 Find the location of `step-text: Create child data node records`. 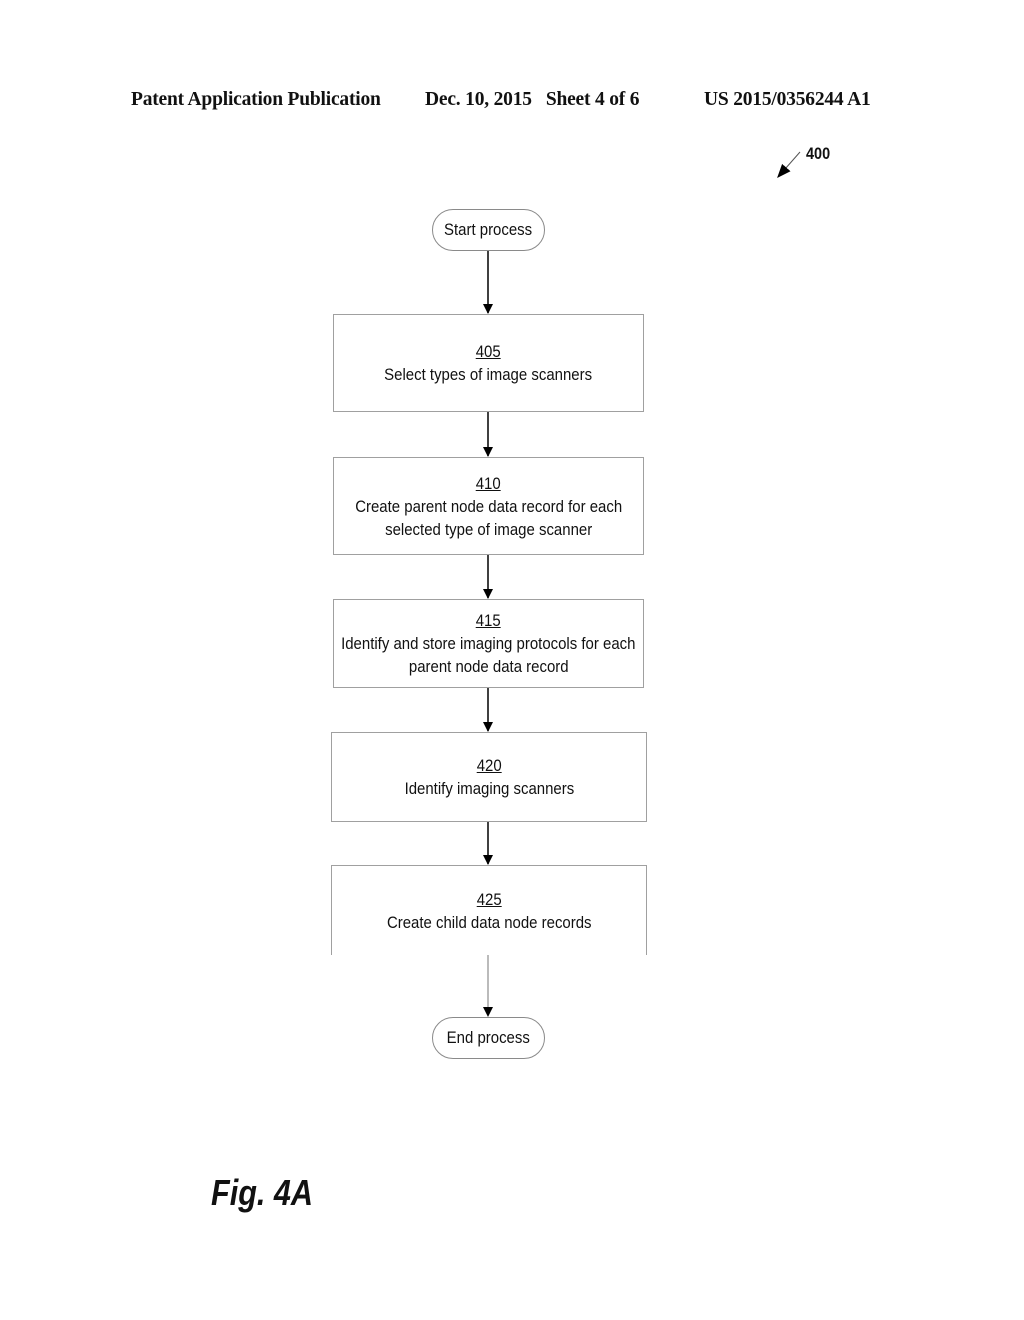

step-text: Create child data node records is located at coordinates (489, 922).